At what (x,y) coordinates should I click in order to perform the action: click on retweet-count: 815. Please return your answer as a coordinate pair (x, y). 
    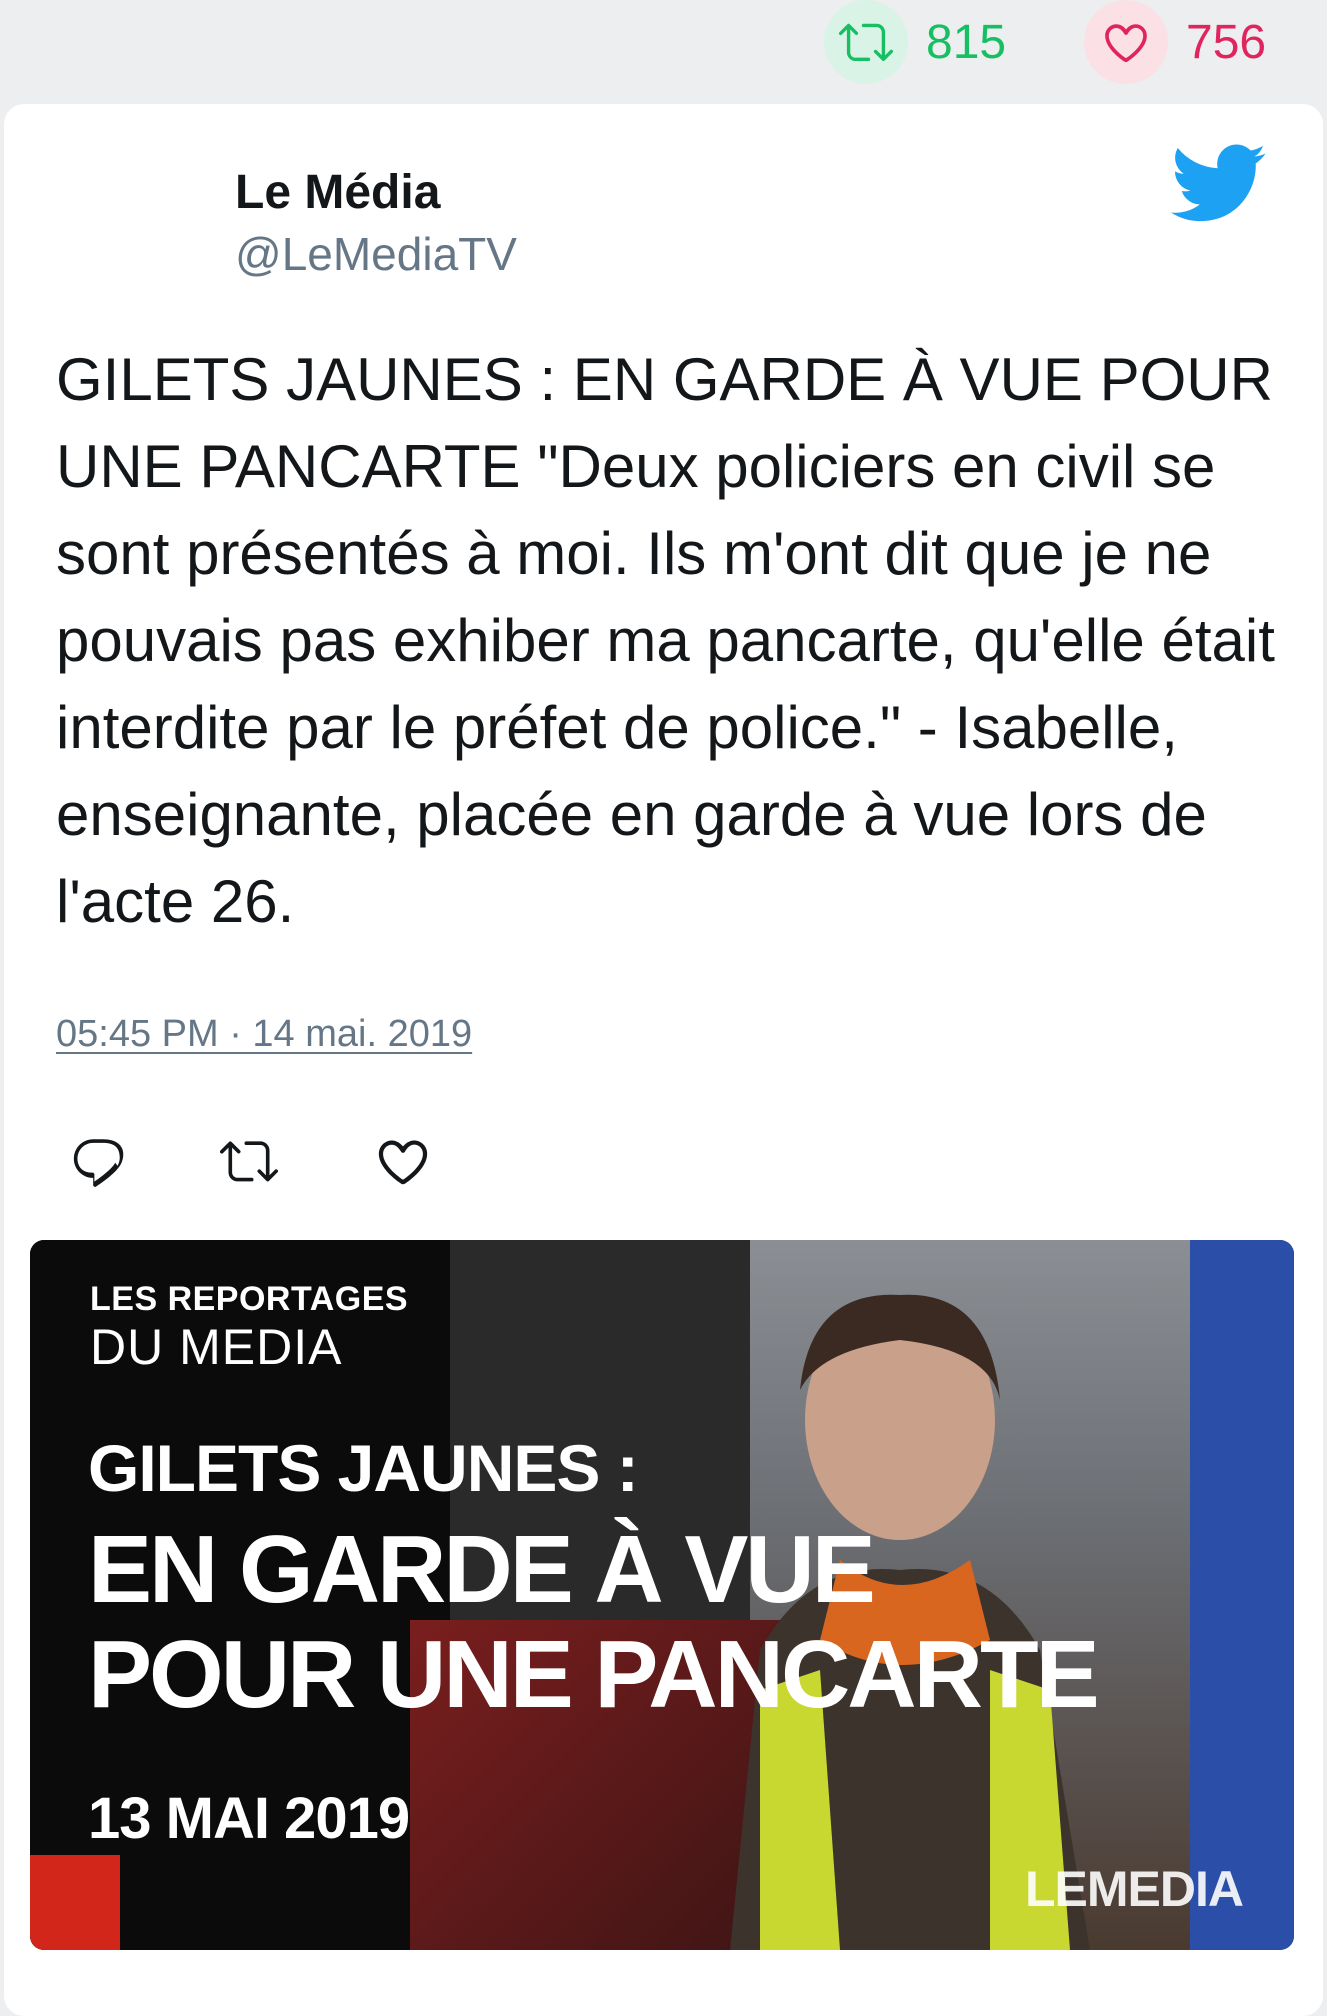
    Looking at the image, I should click on (966, 42).